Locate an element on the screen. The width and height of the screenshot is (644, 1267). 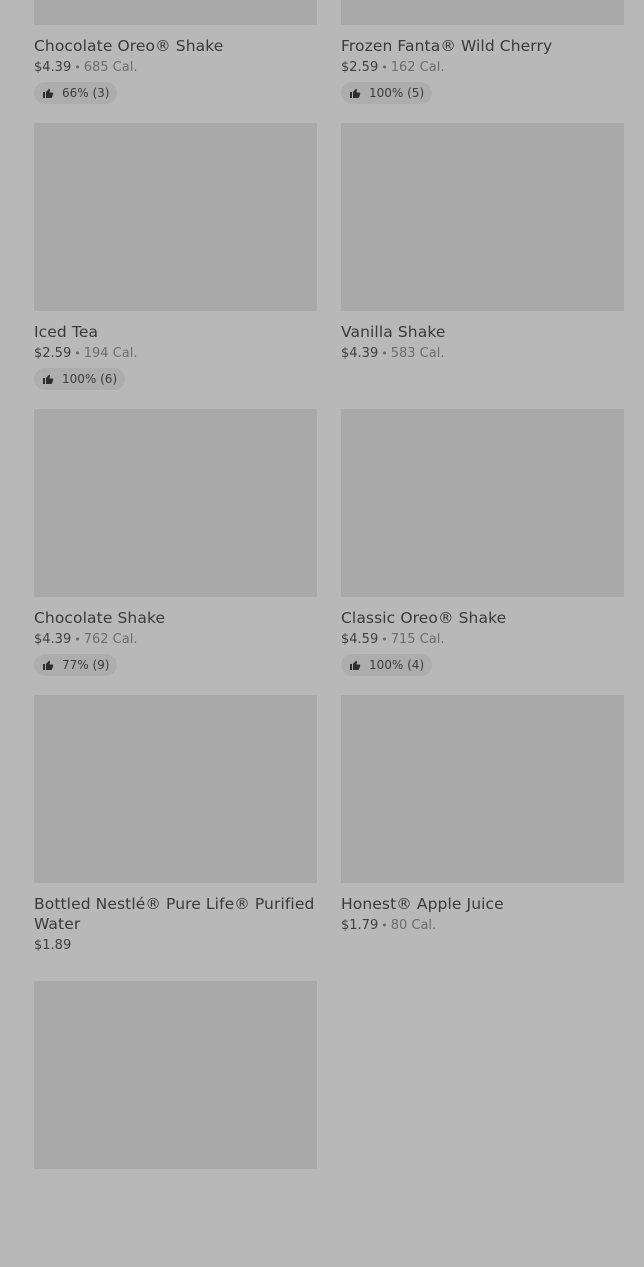
menu-item-price: $4.59 is located at coordinates (360, 639).